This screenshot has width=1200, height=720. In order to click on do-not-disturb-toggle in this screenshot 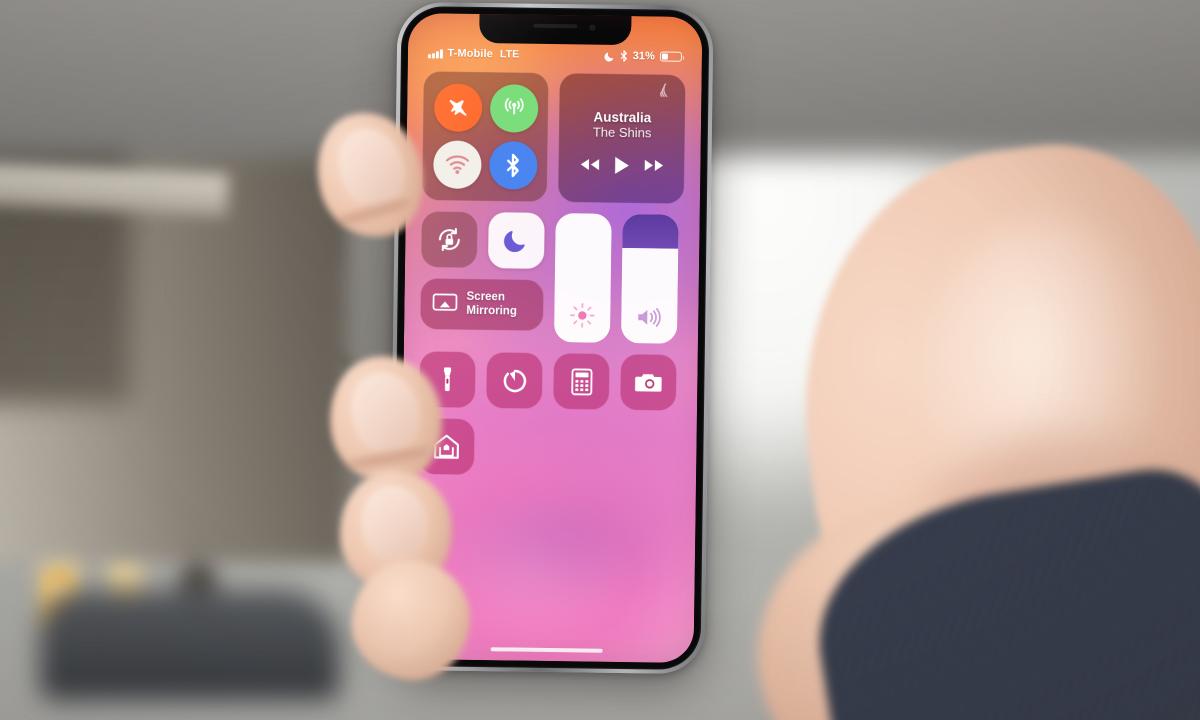, I will do `click(516, 240)`.